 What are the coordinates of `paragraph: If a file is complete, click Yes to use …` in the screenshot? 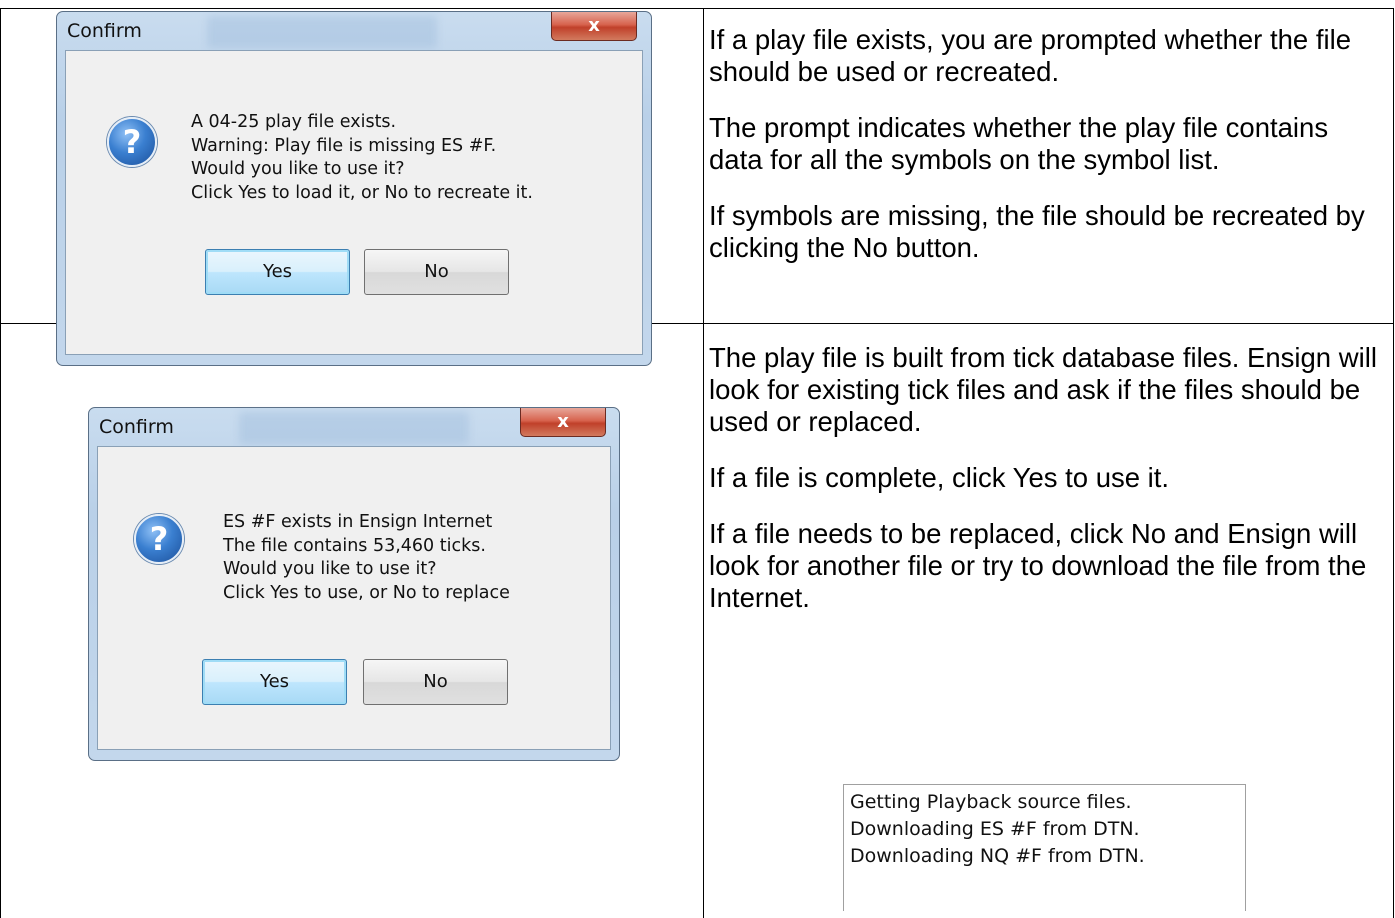 It's located at (939, 477).